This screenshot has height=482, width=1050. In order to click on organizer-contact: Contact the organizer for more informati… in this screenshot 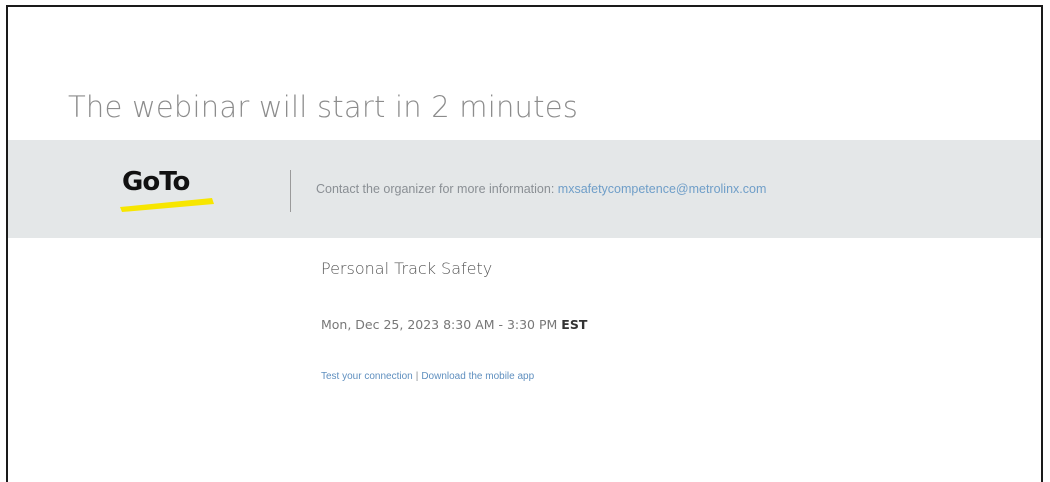, I will do `click(541, 189)`.